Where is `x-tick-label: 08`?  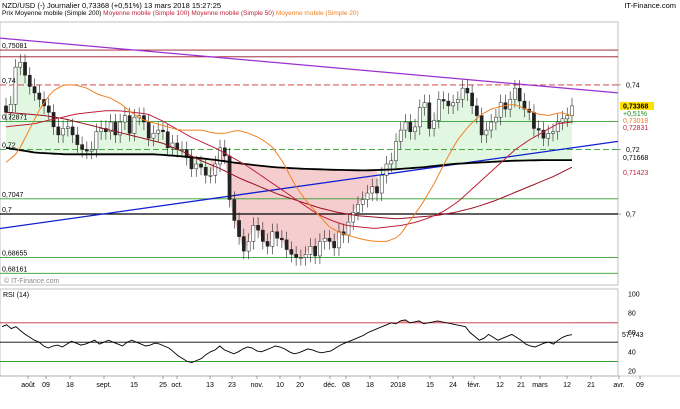
x-tick-label: 08 is located at coordinates (346, 385).